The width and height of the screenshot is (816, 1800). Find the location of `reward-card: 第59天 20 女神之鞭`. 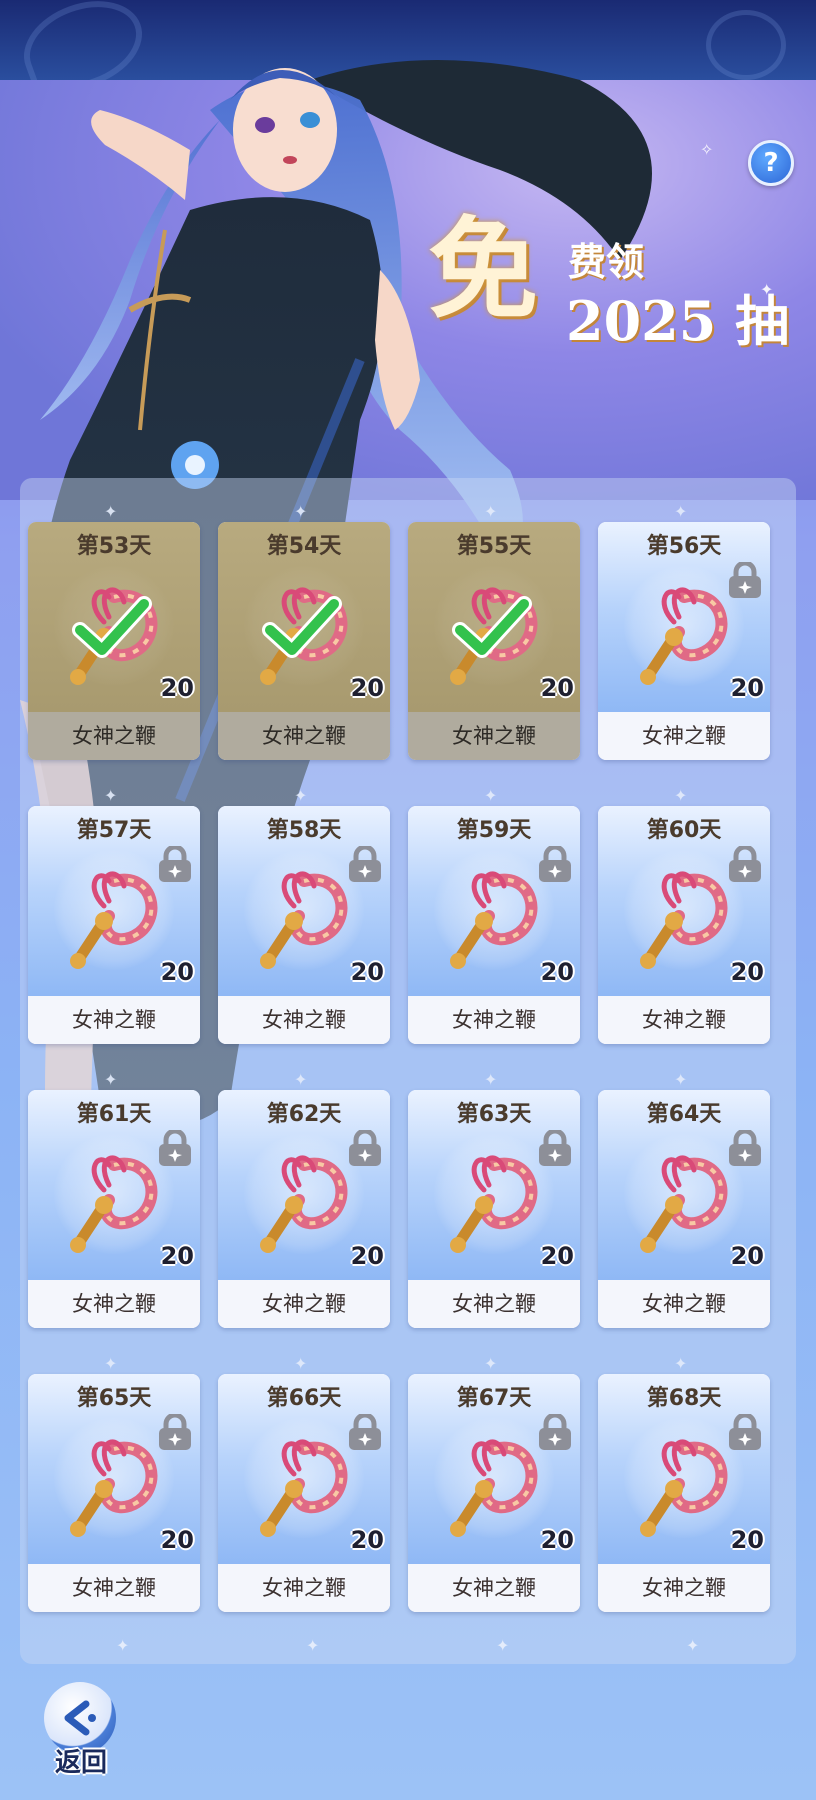

reward-card: 第59天 20 女神之鞭 is located at coordinates (494, 925).